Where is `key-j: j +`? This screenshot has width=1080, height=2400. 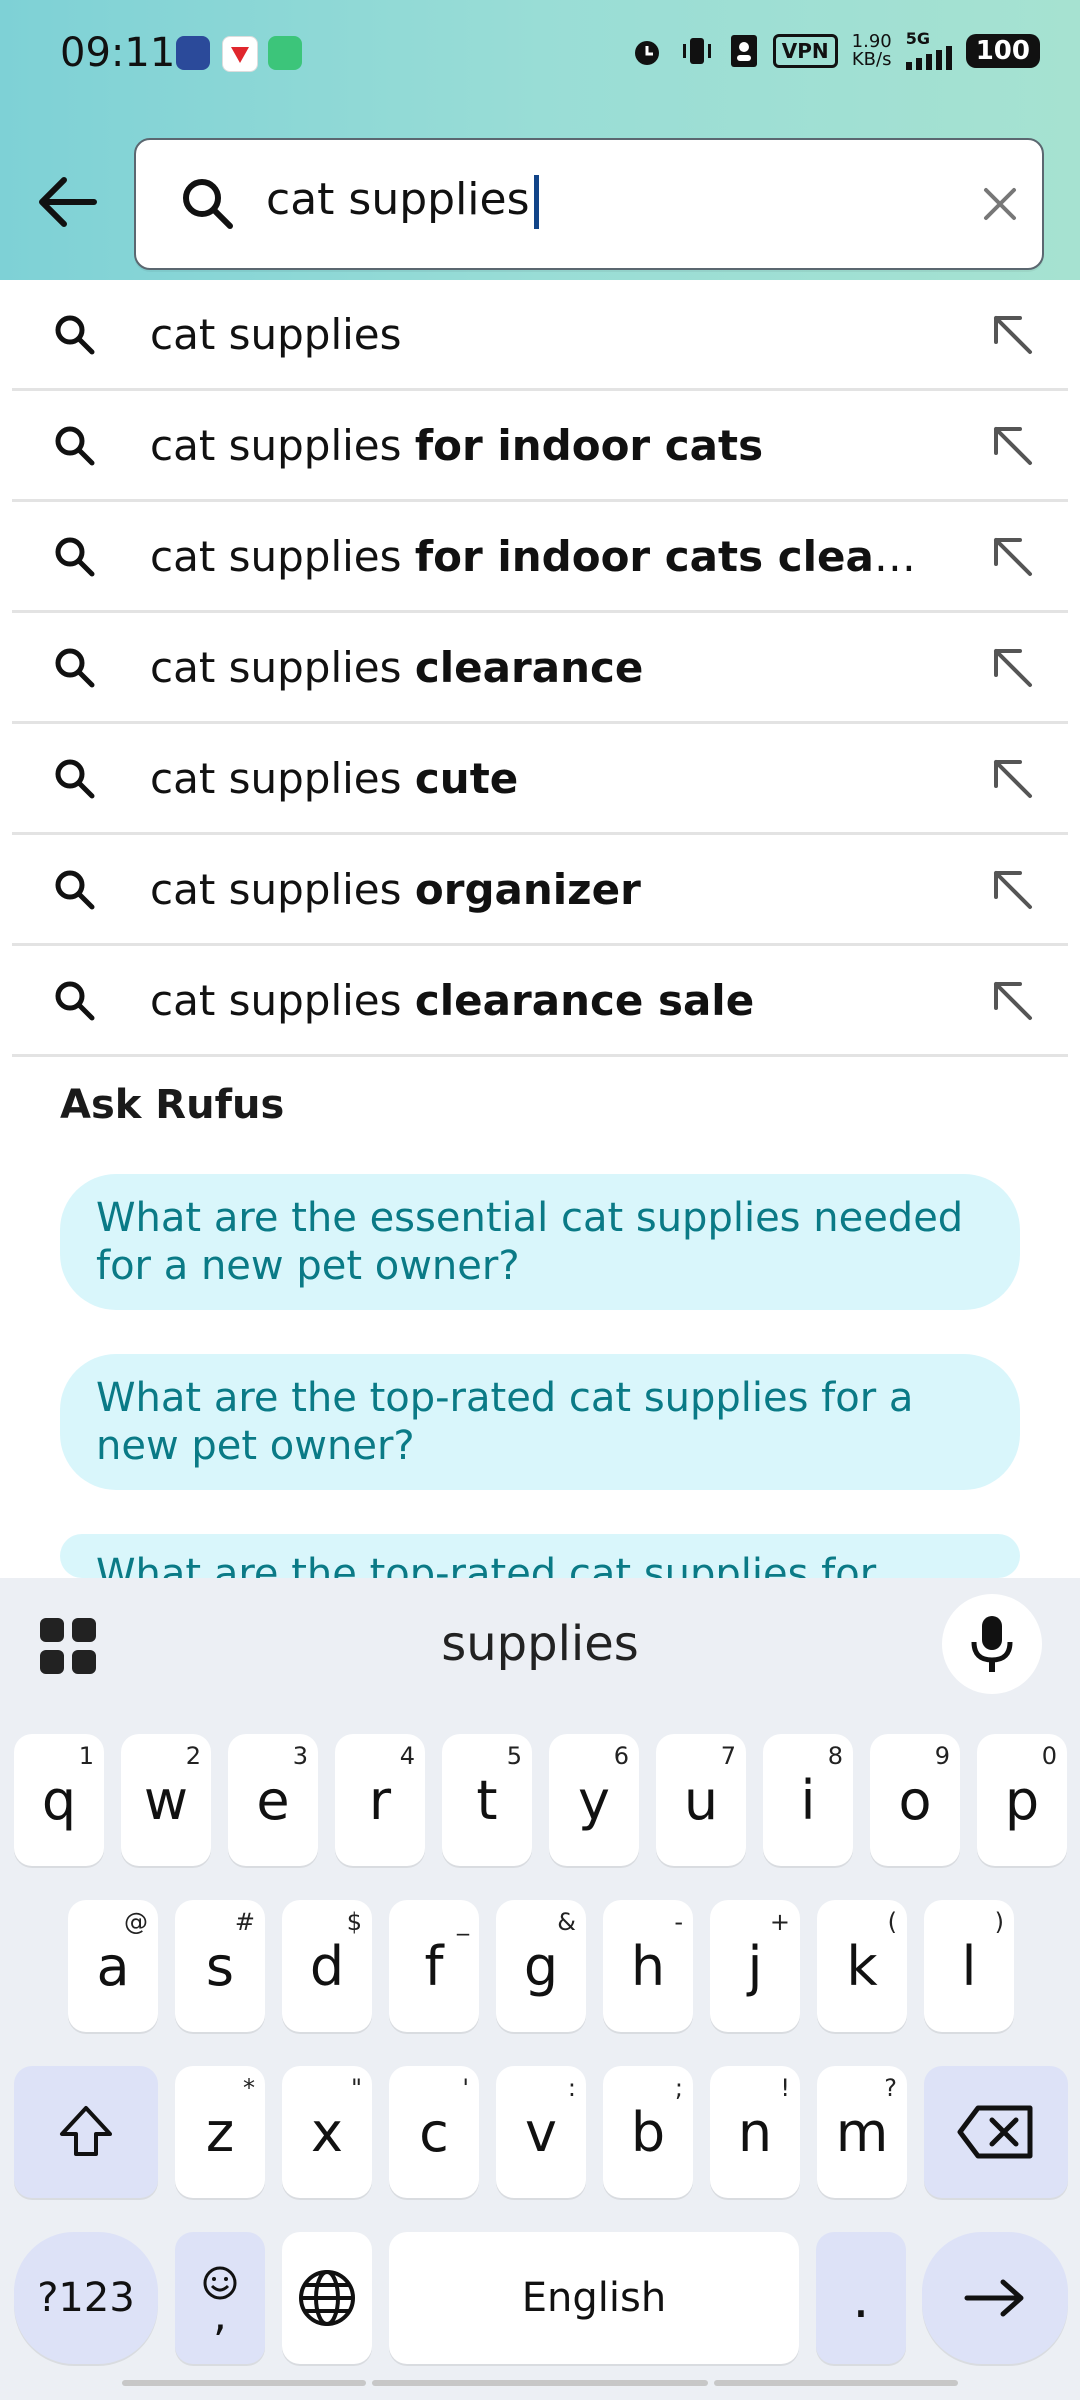
key-j: j + is located at coordinates (755, 1966).